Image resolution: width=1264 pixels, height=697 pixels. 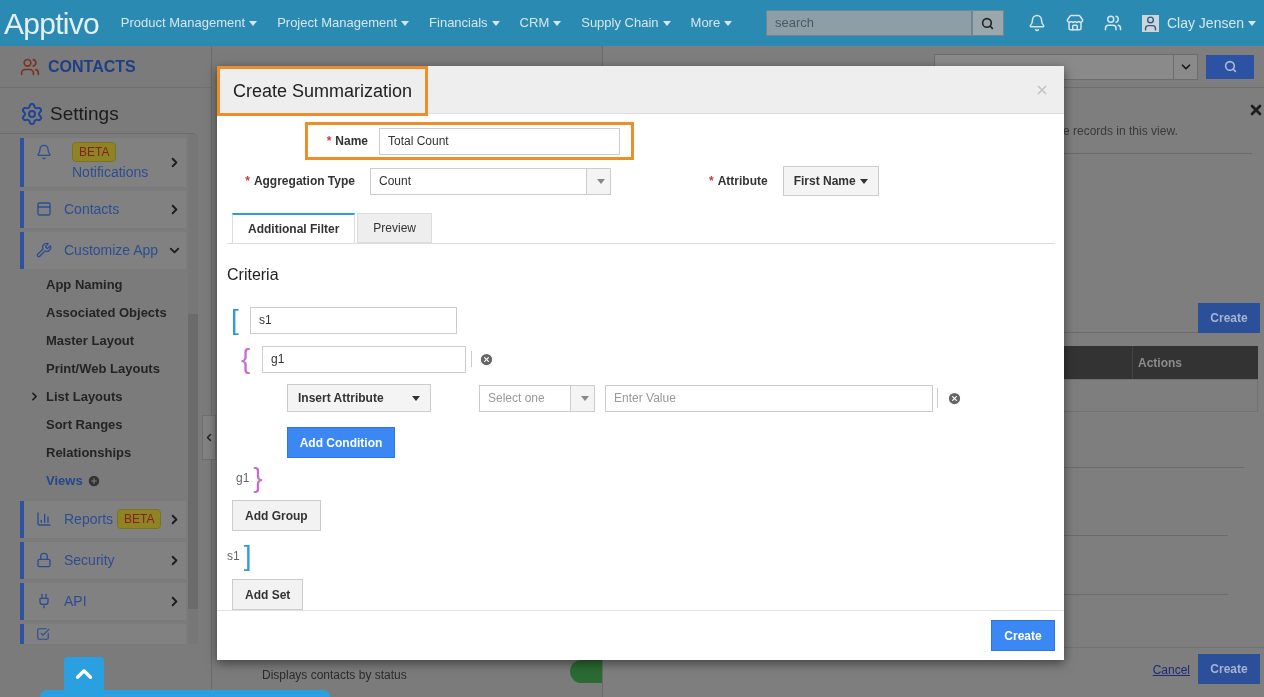 What do you see at coordinates (868, 23) in the screenshot?
I see `search-field: search` at bounding box center [868, 23].